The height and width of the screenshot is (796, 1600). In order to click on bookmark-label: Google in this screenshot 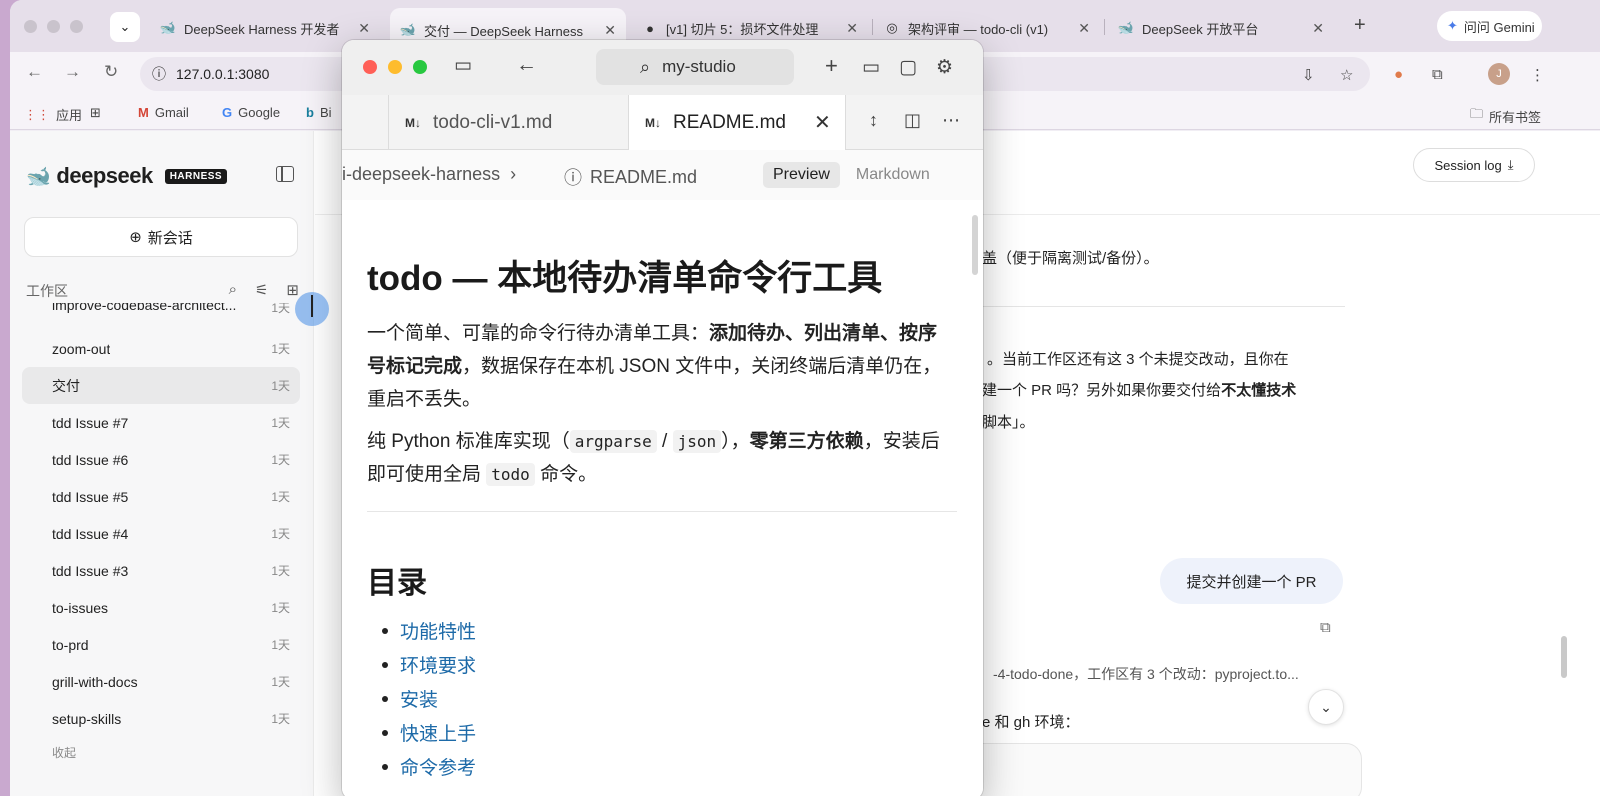, I will do `click(259, 112)`.